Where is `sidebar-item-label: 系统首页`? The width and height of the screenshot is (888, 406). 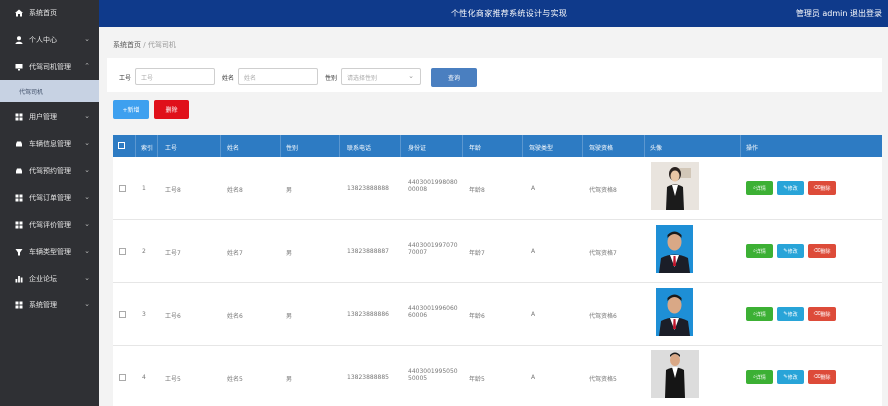 sidebar-item-label: 系统首页 is located at coordinates (43, 13).